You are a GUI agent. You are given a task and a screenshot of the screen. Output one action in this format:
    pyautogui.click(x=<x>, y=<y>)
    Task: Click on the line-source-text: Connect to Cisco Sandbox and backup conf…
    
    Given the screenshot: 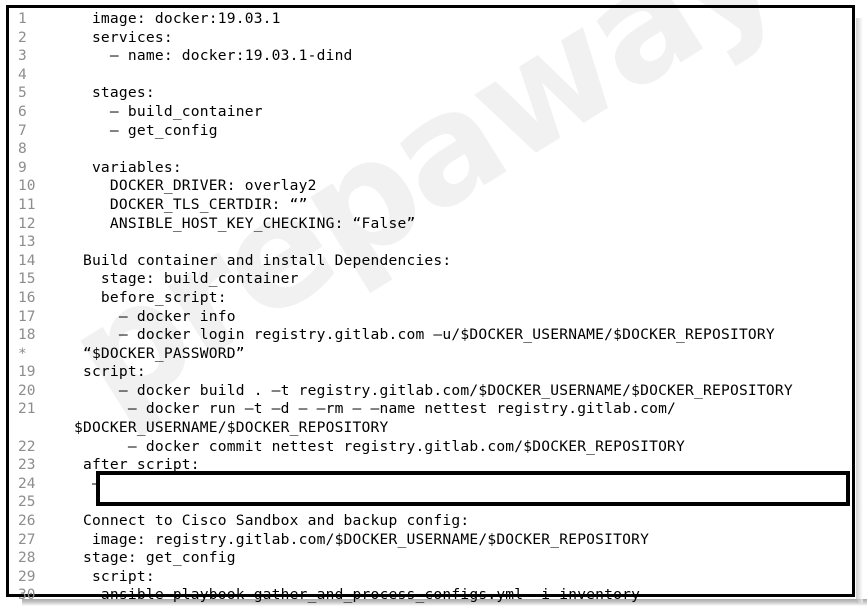 What is the action you would take?
    pyautogui.click(x=263, y=521)
    